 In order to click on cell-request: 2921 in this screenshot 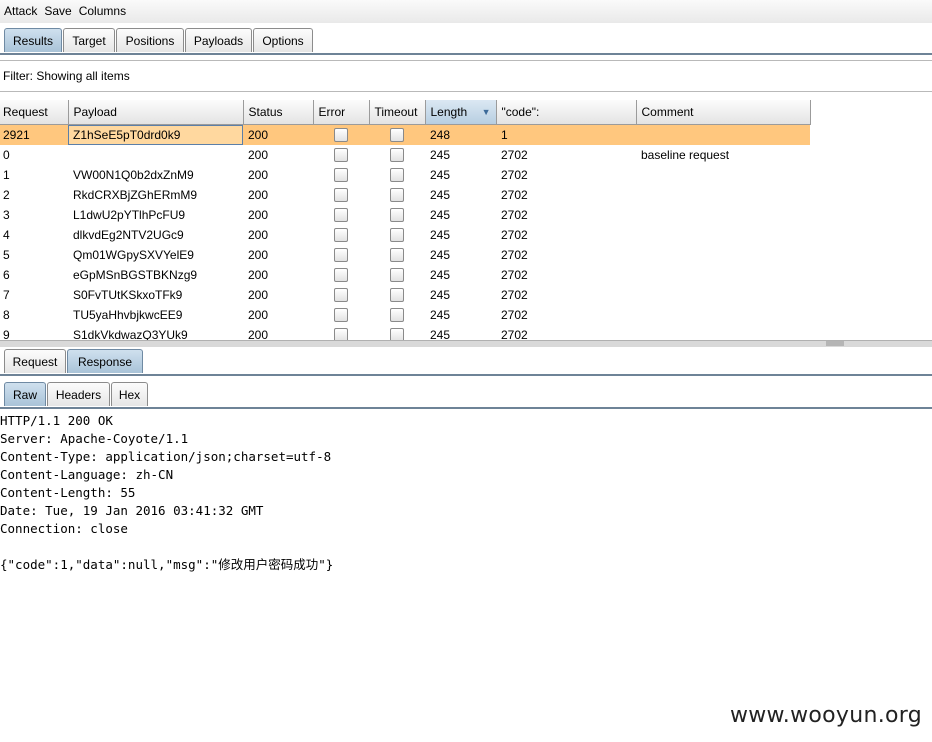, I will do `click(34, 134)`.